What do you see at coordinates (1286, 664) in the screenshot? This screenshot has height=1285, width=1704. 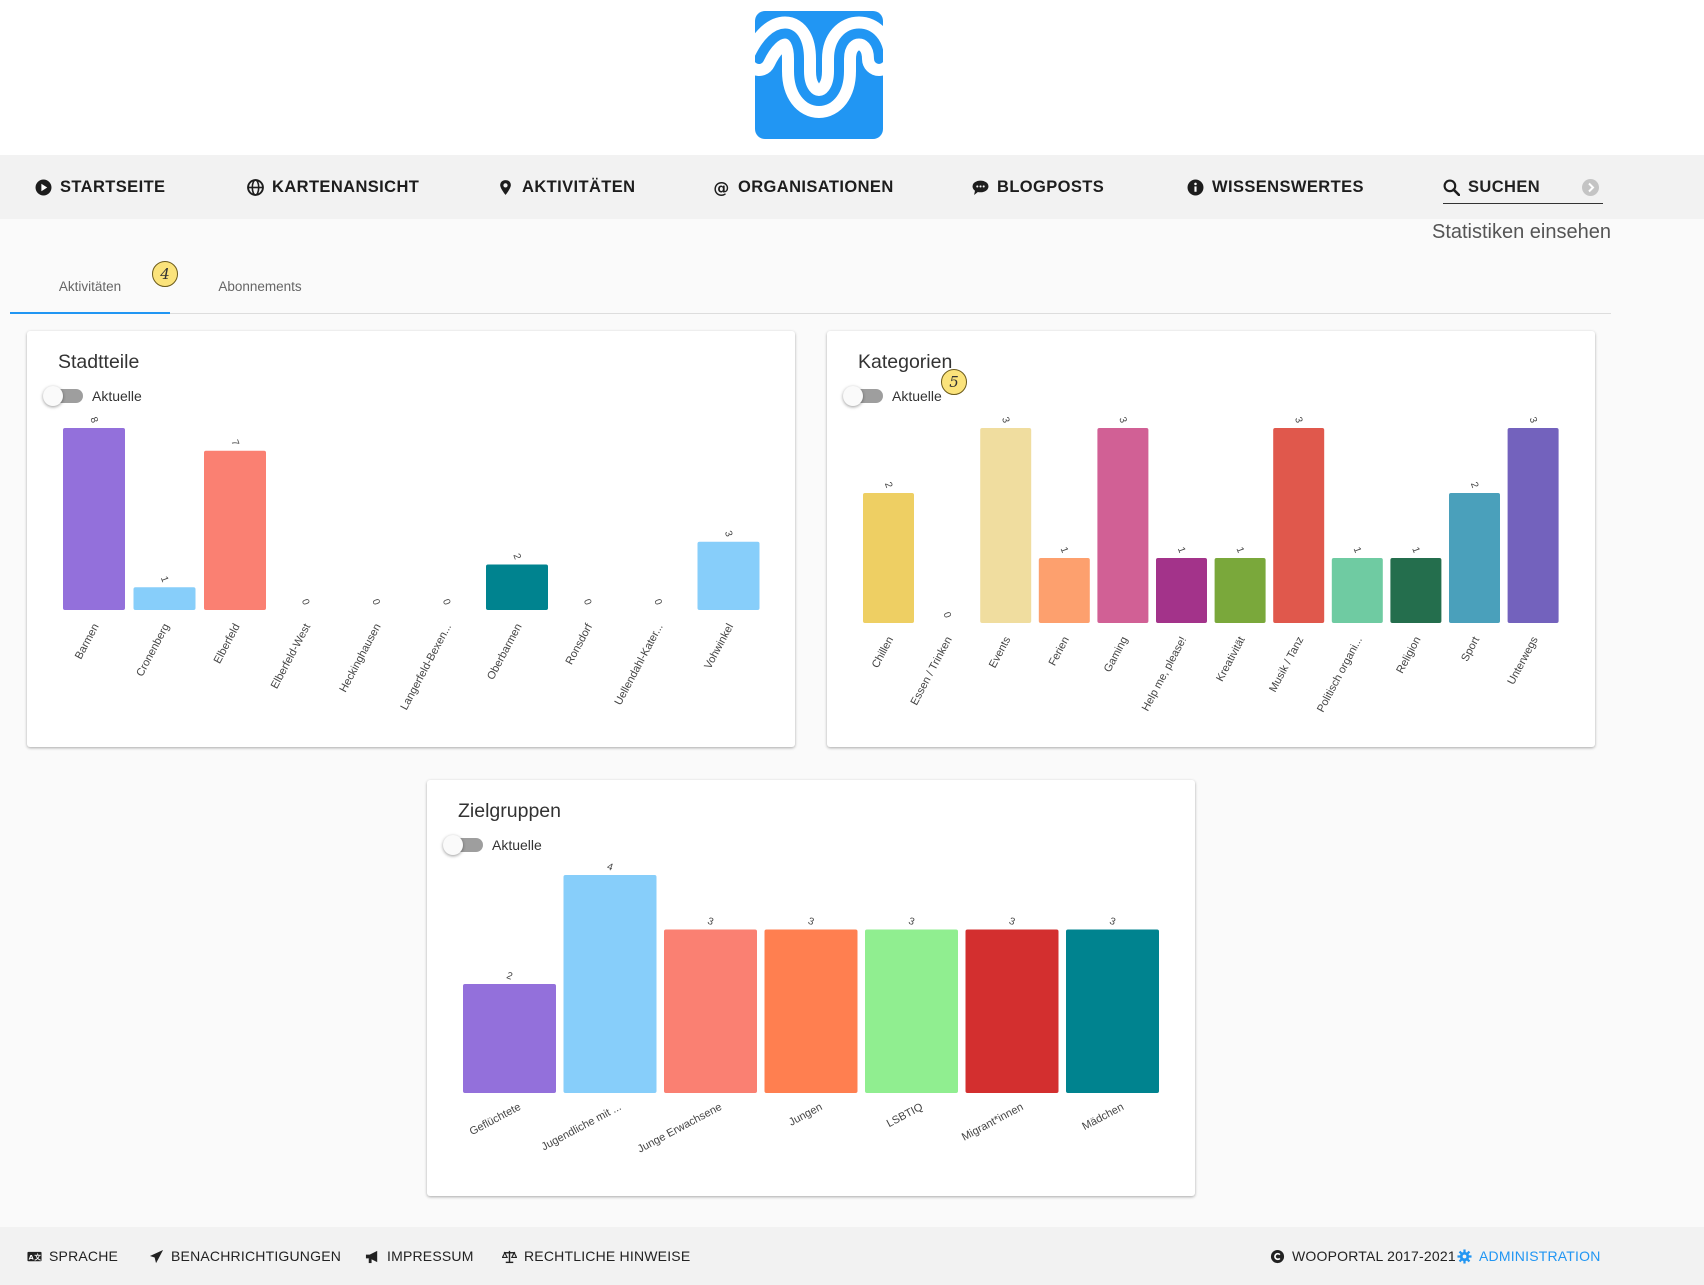 I see `category-tick-label: Musik / Tanz` at bounding box center [1286, 664].